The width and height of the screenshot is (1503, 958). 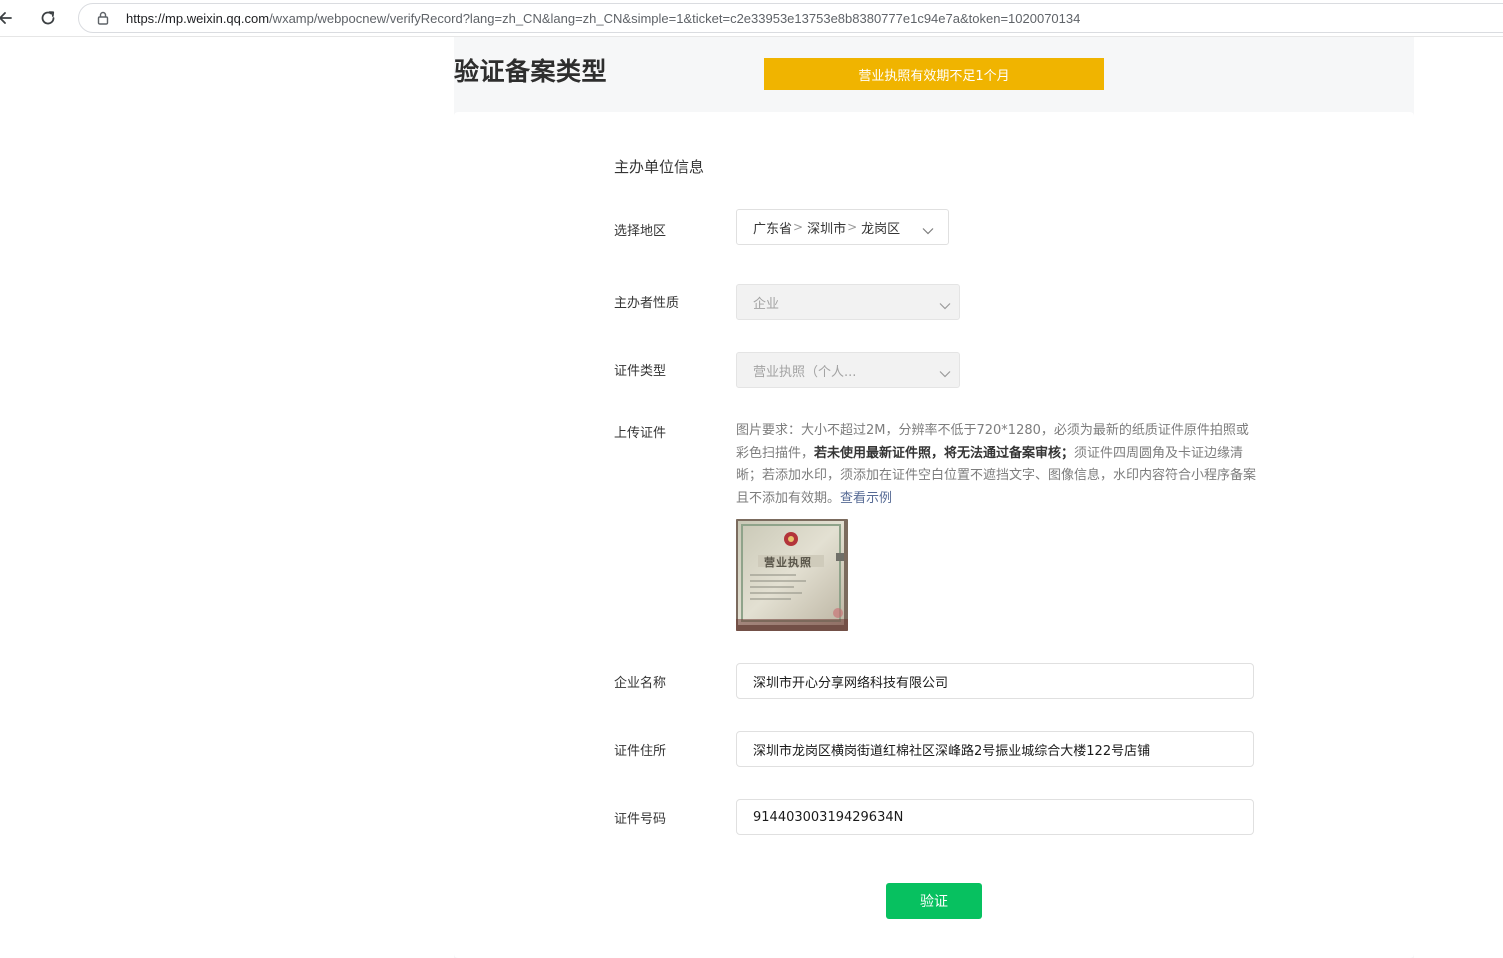 I want to click on license-expiry-warning-banner: 营业执照有效期不足1个月, so click(x=934, y=74).